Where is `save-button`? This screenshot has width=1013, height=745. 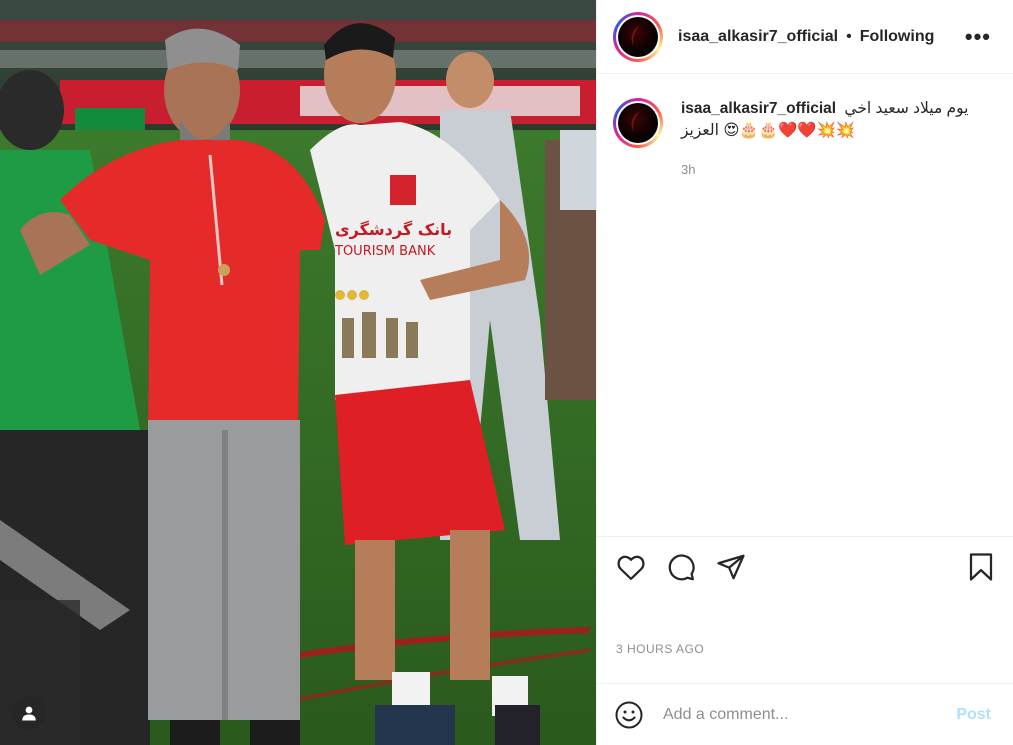
save-button is located at coordinates (981, 567).